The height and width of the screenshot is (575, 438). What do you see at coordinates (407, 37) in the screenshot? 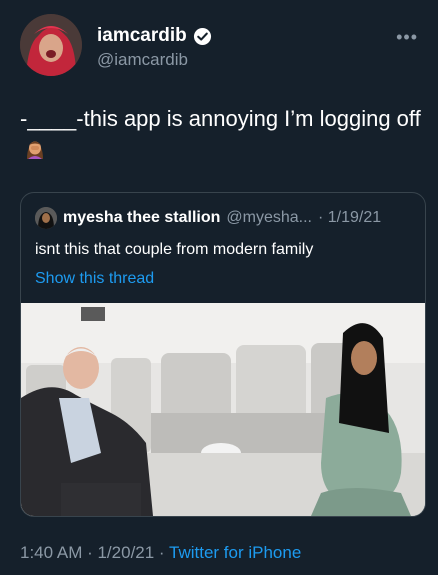
I see `more-options-icon: •••` at bounding box center [407, 37].